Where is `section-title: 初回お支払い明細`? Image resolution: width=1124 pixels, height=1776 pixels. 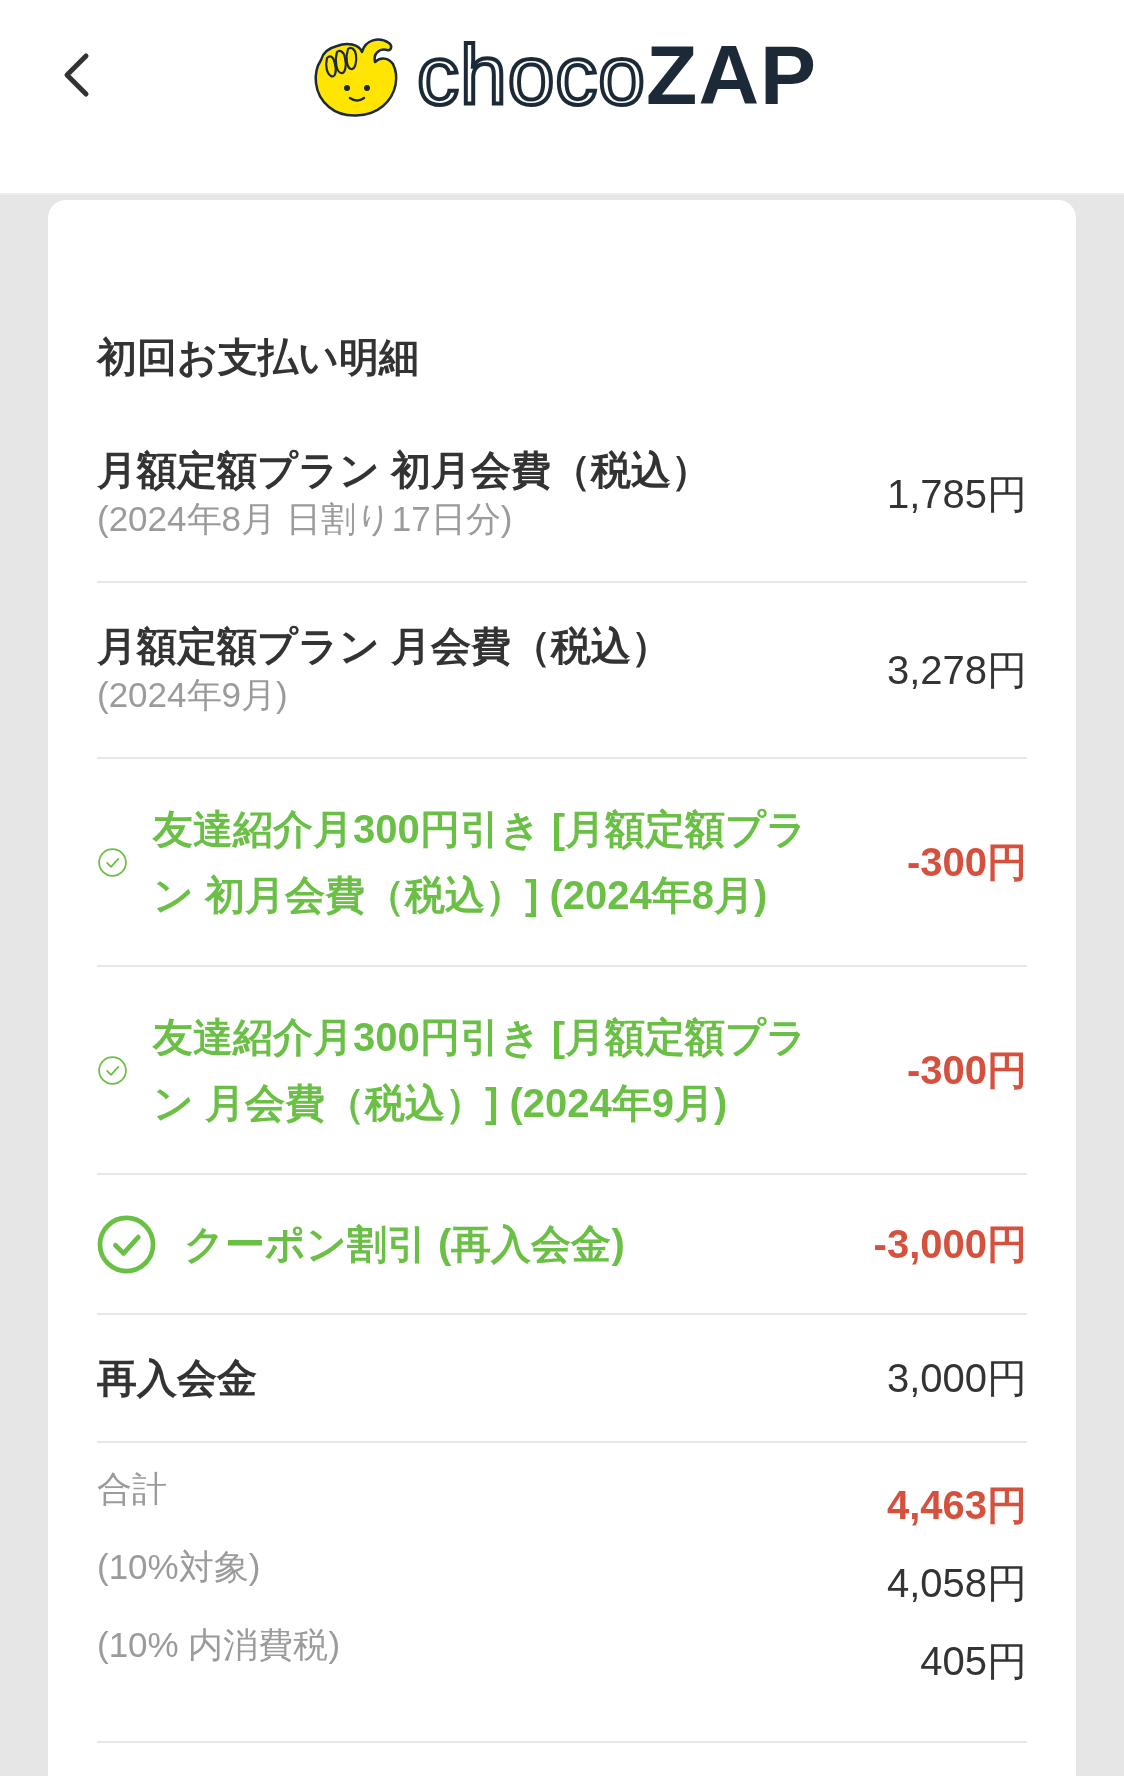
section-title: 初回お支払い明細 is located at coordinates (258, 357).